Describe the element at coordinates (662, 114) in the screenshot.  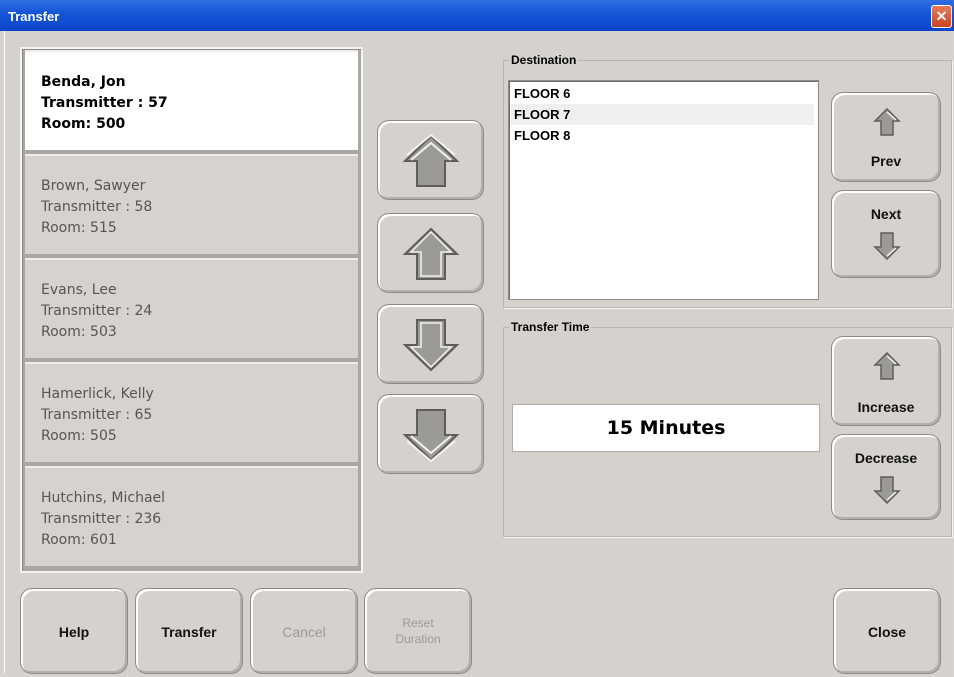
I see `destination-item-selected: FLOOR 7` at that location.